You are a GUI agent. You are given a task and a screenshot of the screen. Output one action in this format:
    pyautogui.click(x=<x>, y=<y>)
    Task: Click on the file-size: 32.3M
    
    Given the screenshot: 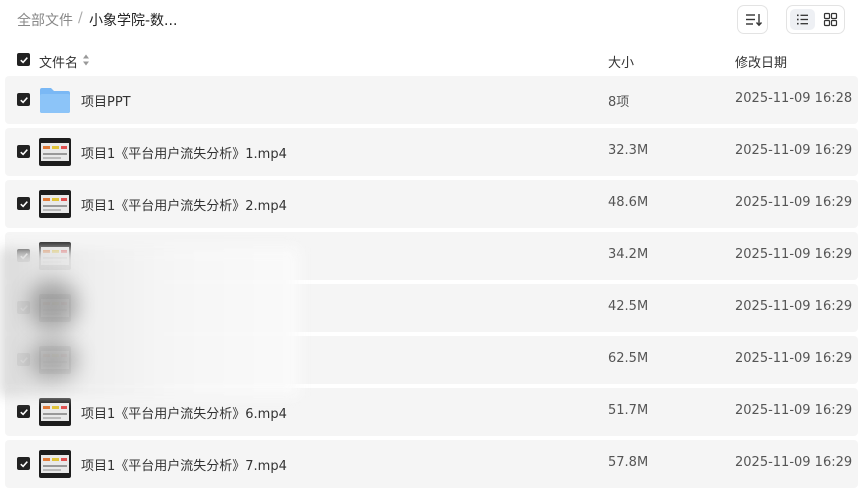 What is the action you would take?
    pyautogui.click(x=628, y=150)
    